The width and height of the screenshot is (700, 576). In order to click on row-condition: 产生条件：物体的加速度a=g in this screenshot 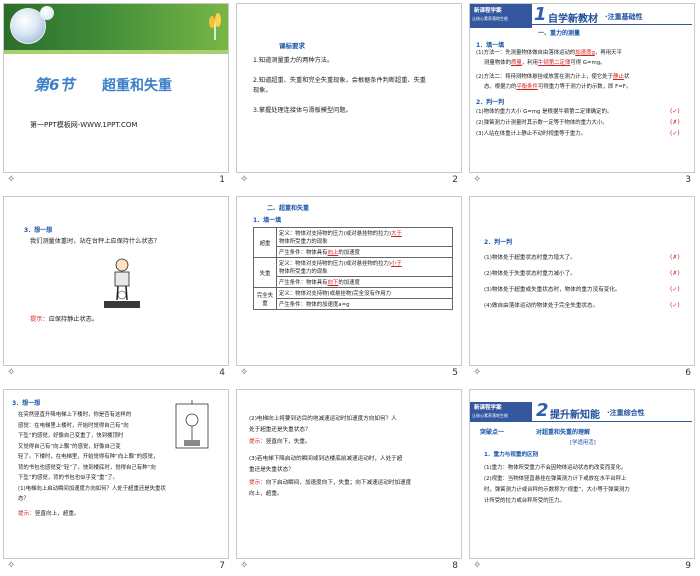, I will do `click(364, 304)`.